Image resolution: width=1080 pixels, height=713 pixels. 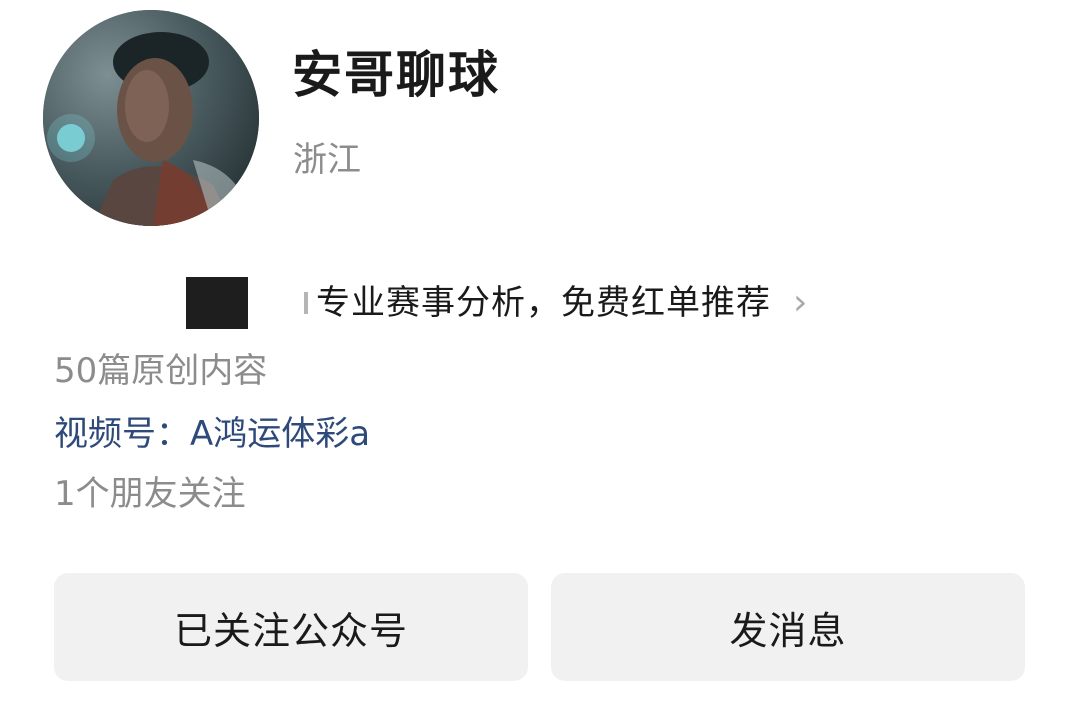 I want to click on original-content-count: 50篇原创内容, so click(x=160, y=371).